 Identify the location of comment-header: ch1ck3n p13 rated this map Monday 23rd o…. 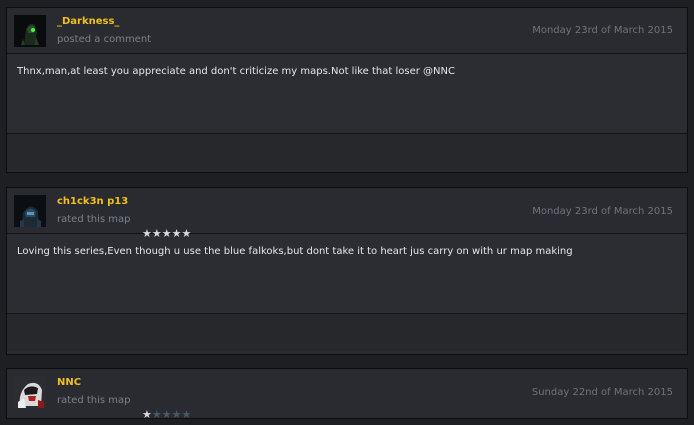
(347, 214).